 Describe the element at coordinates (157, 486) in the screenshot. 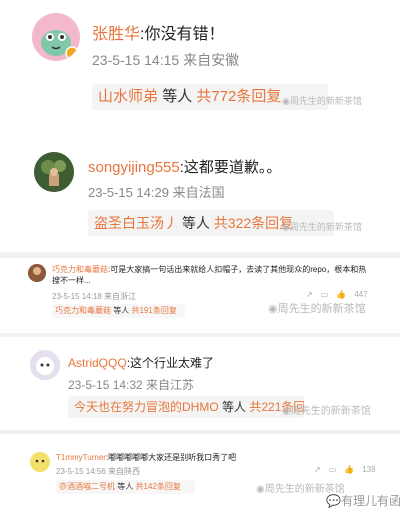

I see `reply-count-link: 共142条回复` at that location.